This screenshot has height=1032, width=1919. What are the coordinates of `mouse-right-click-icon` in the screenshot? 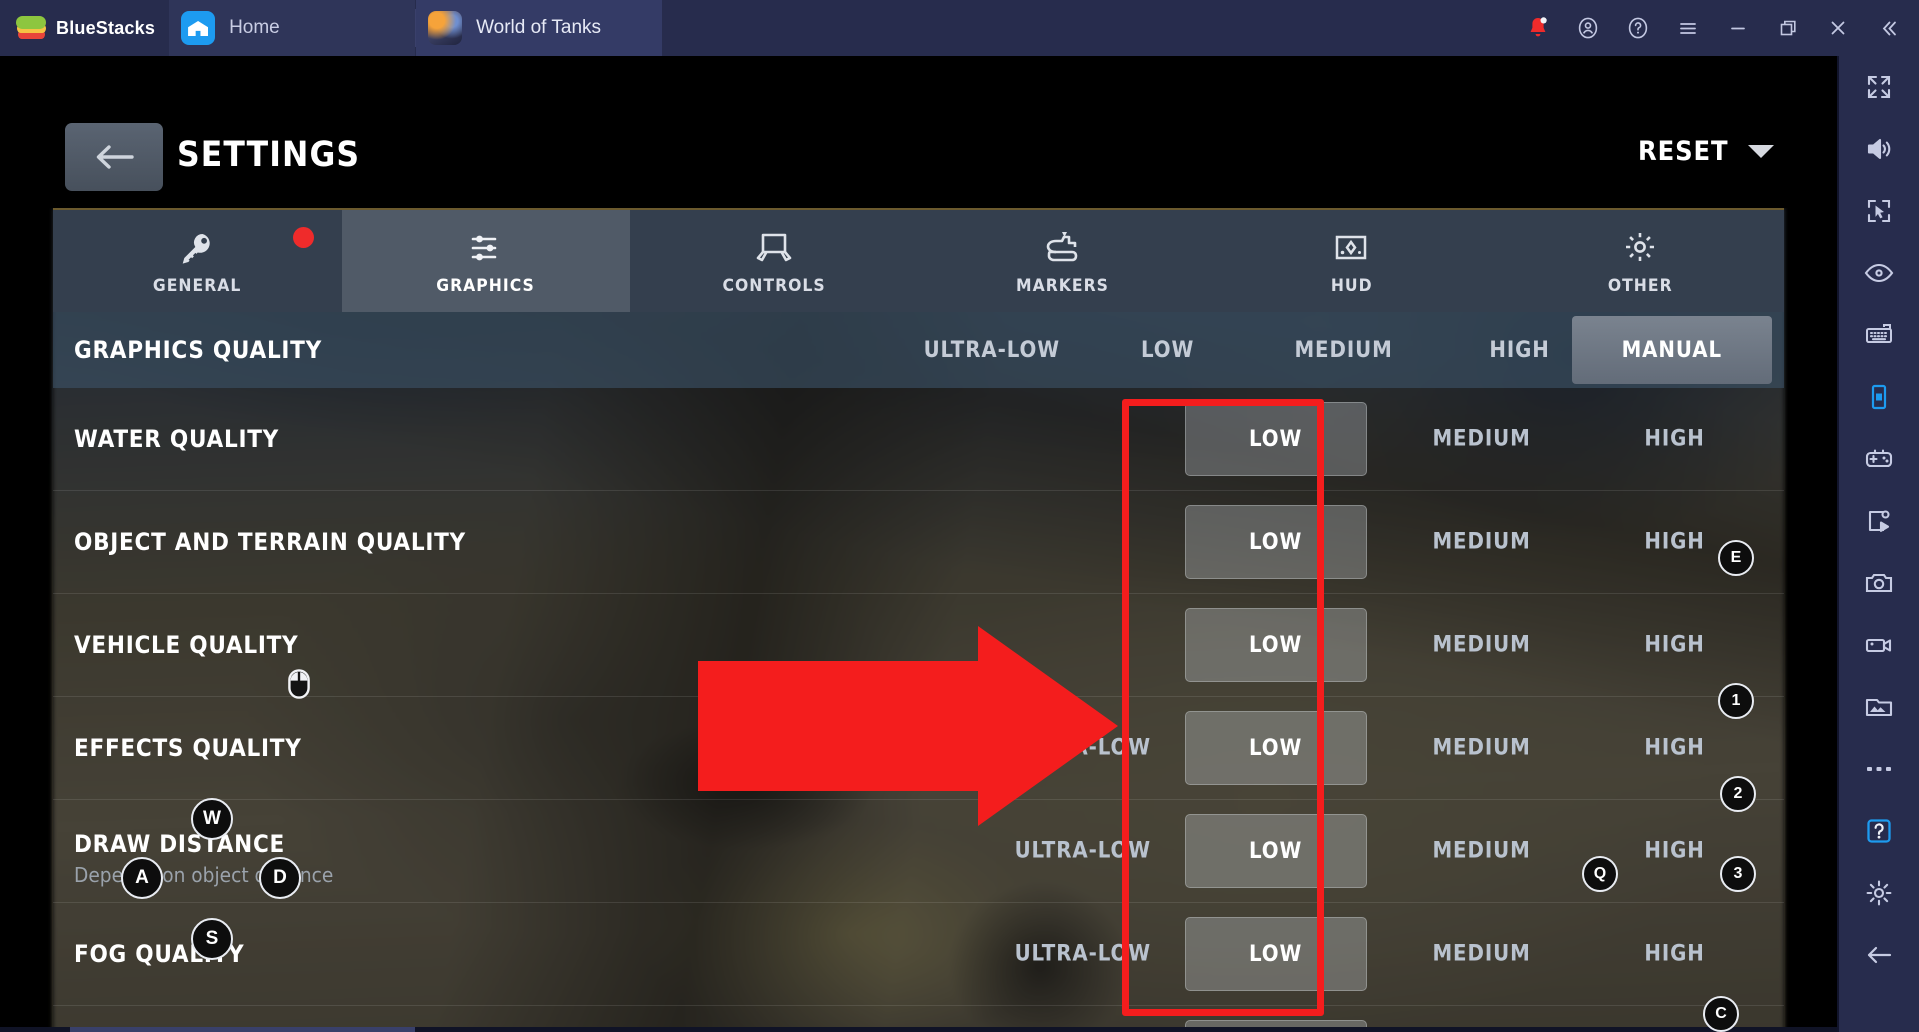 It's located at (299, 684).